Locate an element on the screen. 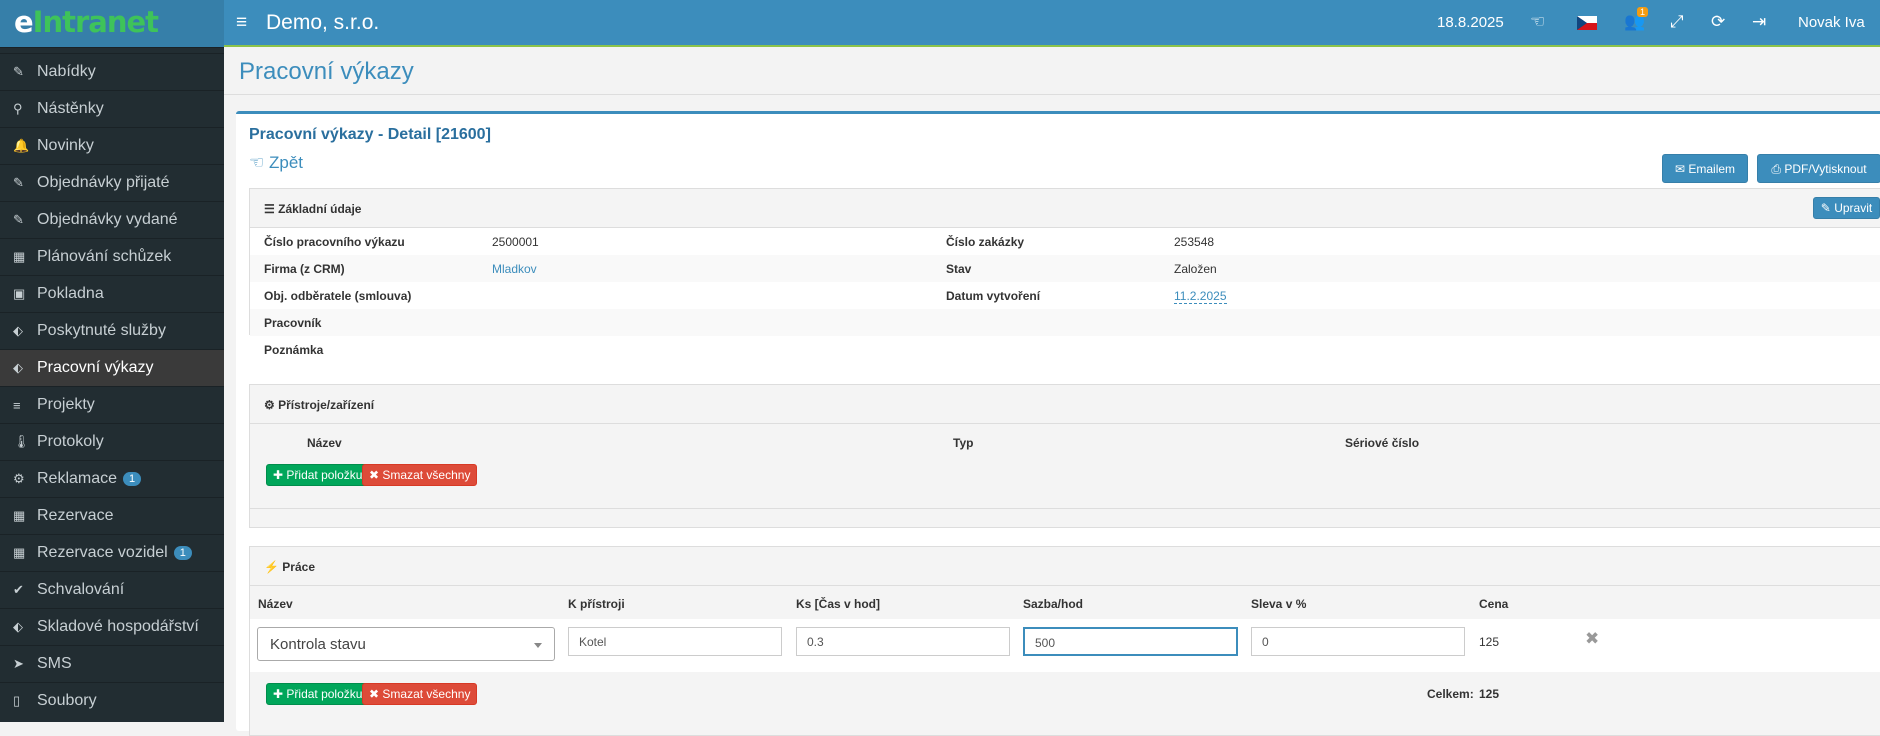 This screenshot has width=1880, height=736. delete-all-work-button: ✖ Smazat všechny is located at coordinates (420, 694).